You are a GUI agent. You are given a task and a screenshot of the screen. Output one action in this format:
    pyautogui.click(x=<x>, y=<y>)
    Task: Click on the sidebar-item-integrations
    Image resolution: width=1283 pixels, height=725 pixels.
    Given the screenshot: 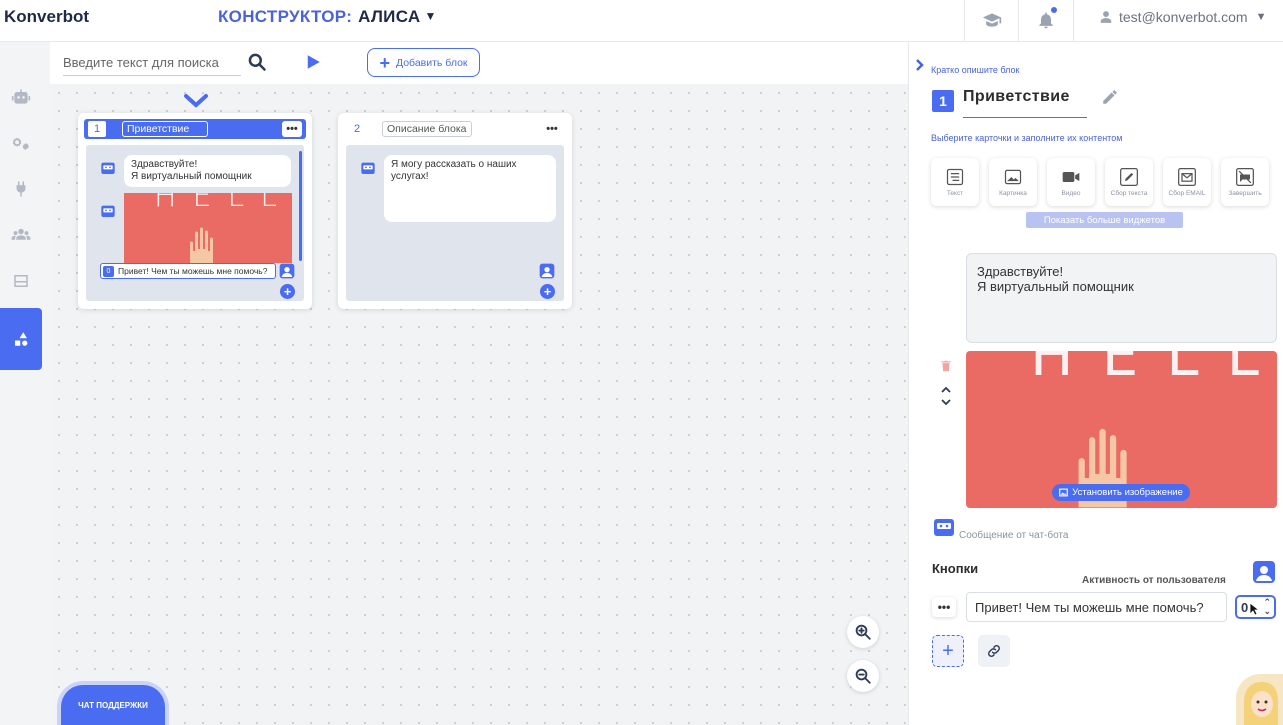 What is the action you would take?
    pyautogui.click(x=21, y=189)
    